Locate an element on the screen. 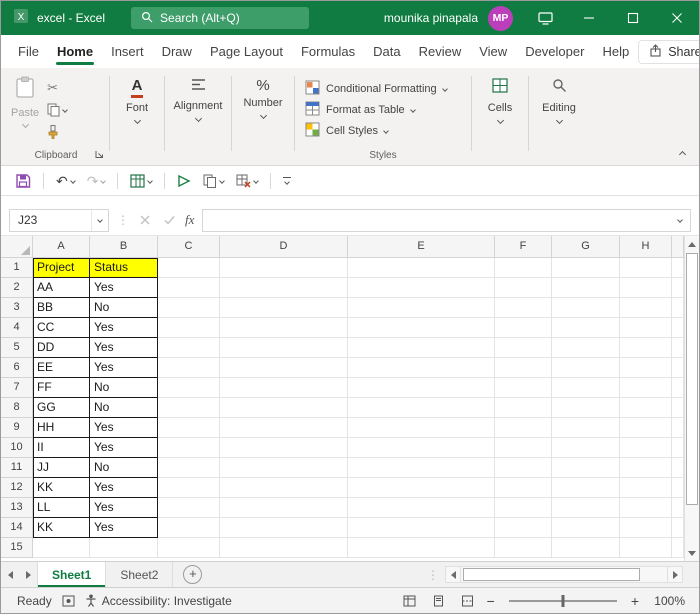  horizontal-scroll-thumb is located at coordinates (552, 574).